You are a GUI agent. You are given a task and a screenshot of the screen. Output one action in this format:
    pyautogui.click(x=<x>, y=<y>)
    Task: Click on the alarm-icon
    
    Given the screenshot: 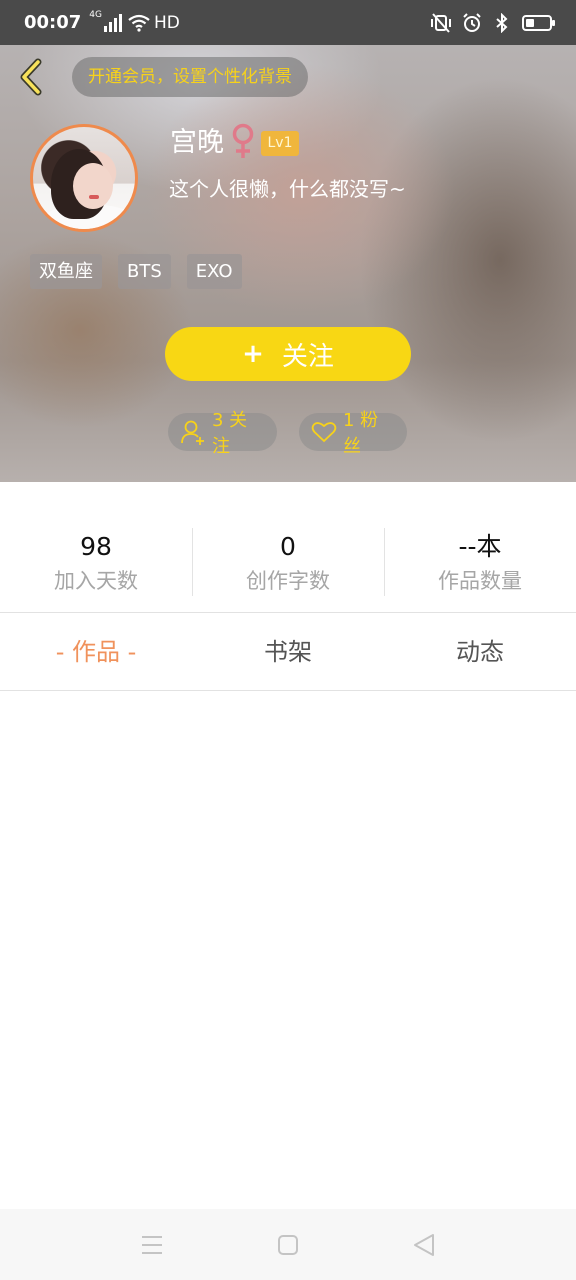 What is the action you would take?
    pyautogui.click(x=472, y=22)
    